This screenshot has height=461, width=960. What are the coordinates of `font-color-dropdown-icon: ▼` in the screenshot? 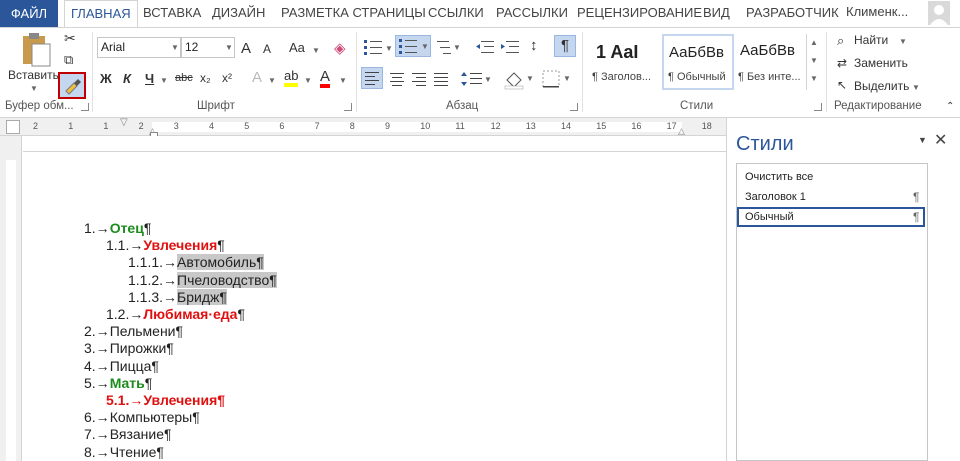 It's located at (343, 80).